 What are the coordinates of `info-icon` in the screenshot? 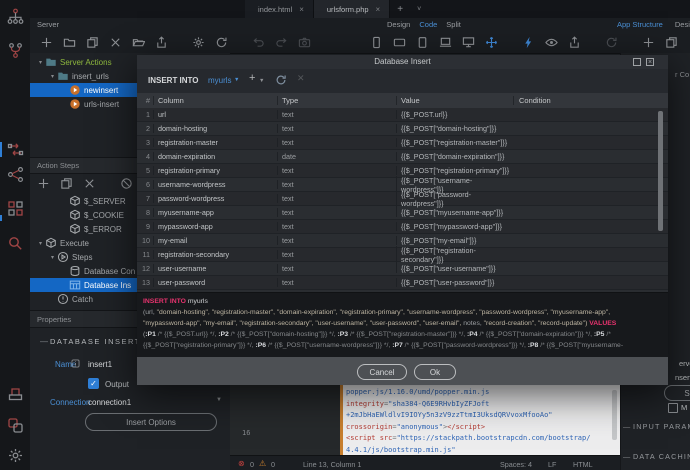 It's located at (75, 363).